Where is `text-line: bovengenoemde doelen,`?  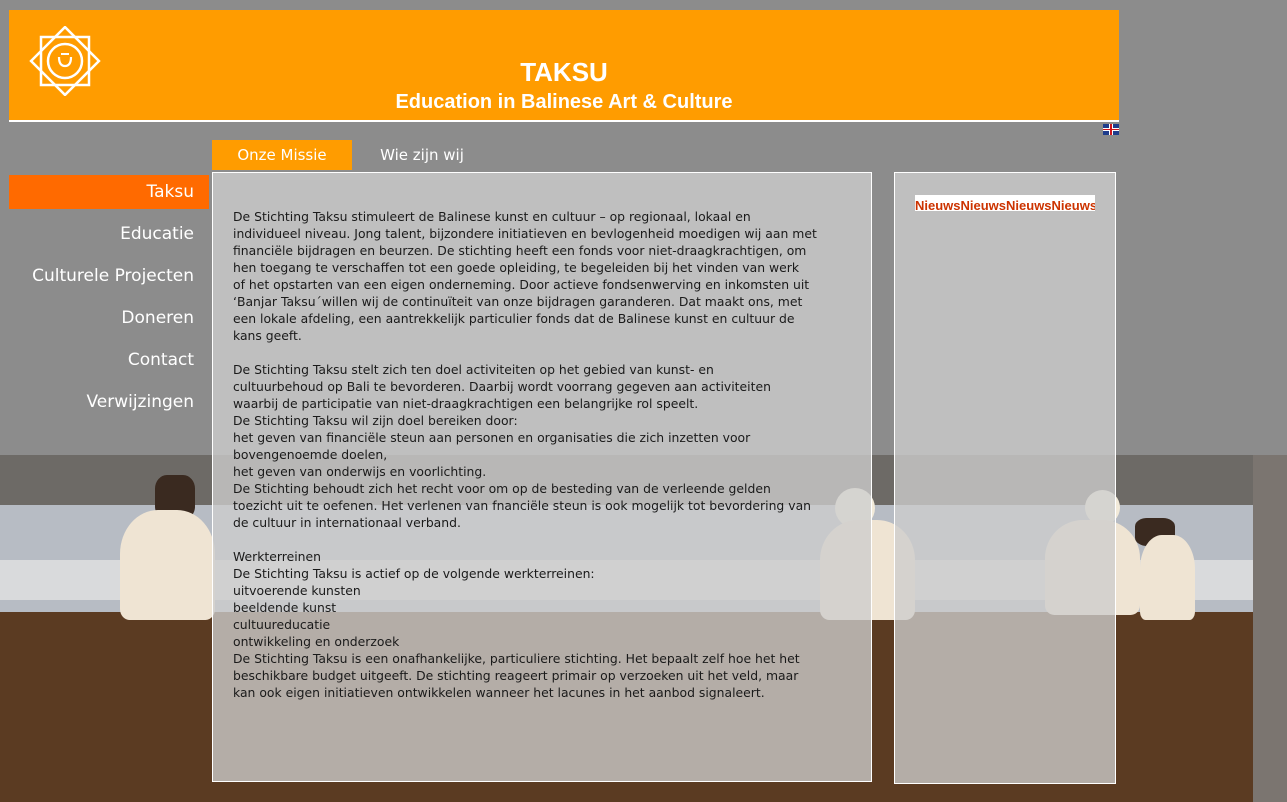 text-line: bovengenoemde doelen, is located at coordinates (310, 454).